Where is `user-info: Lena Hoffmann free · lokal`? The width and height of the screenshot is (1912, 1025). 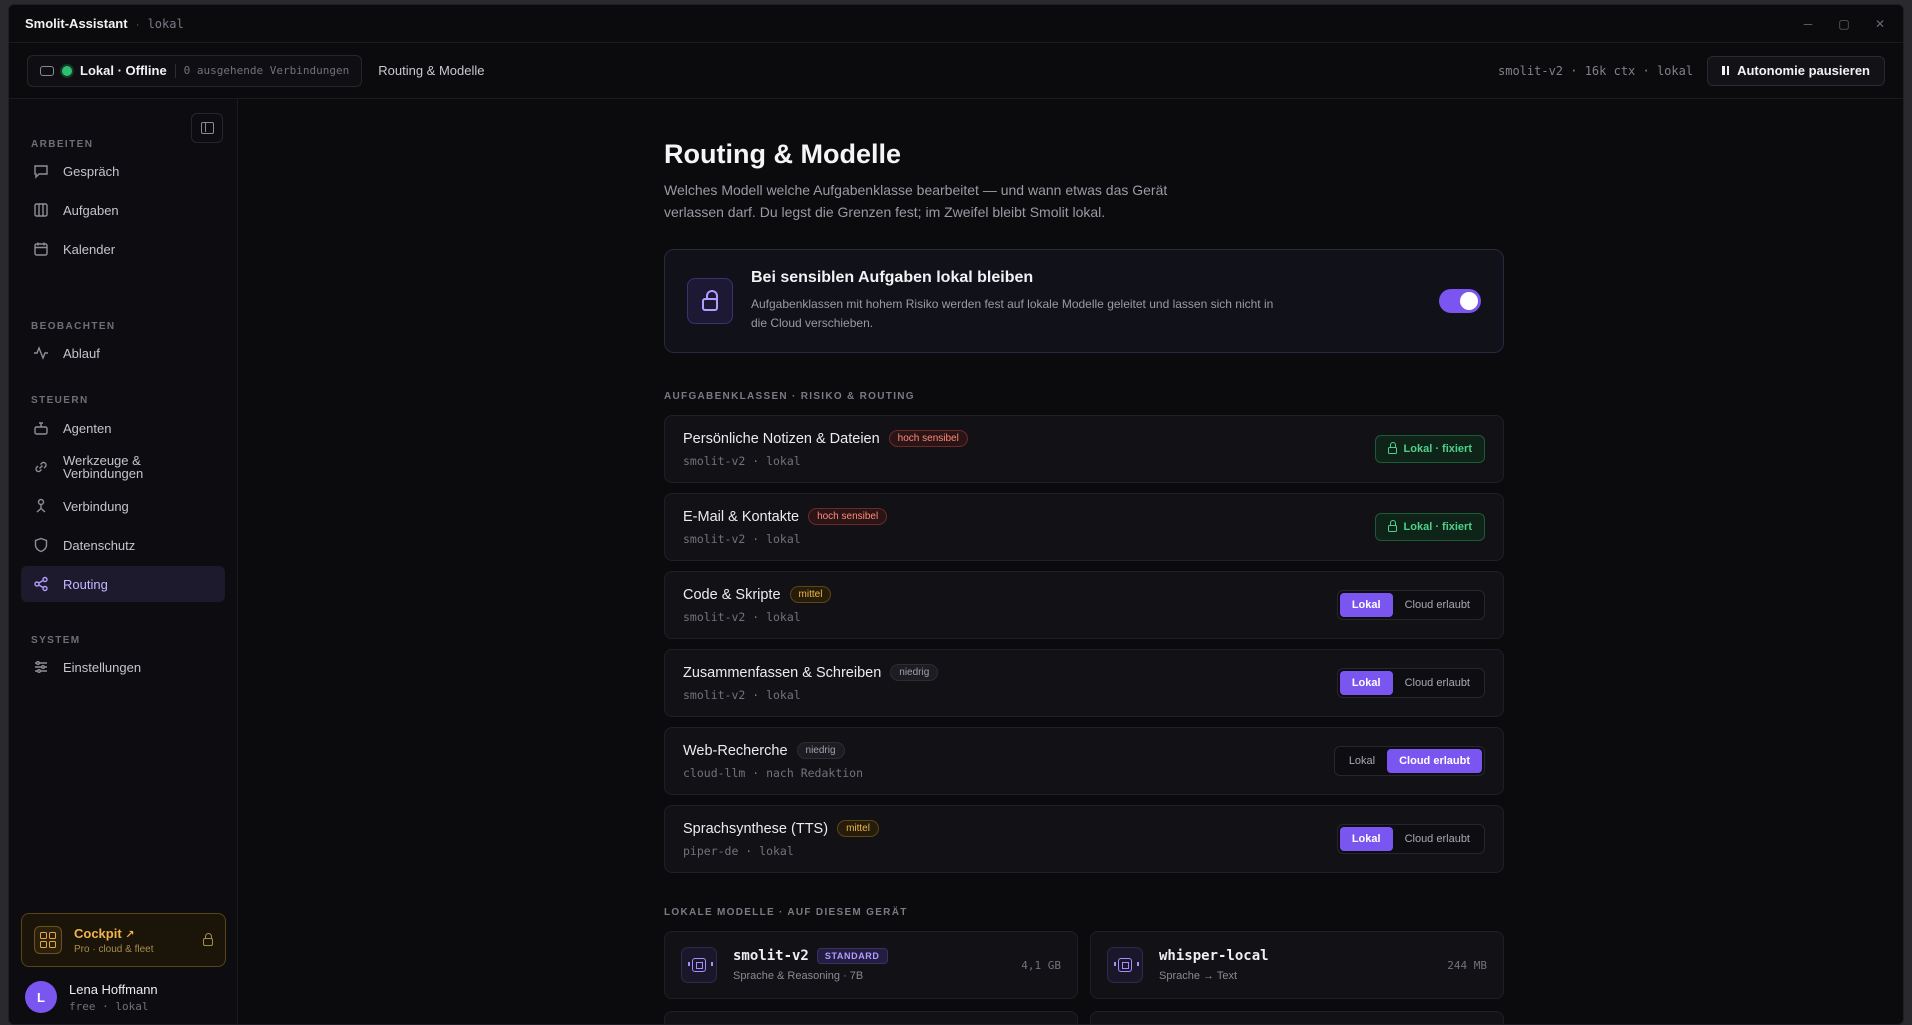 user-info: Lena Hoffmann free · lokal is located at coordinates (107, 997).